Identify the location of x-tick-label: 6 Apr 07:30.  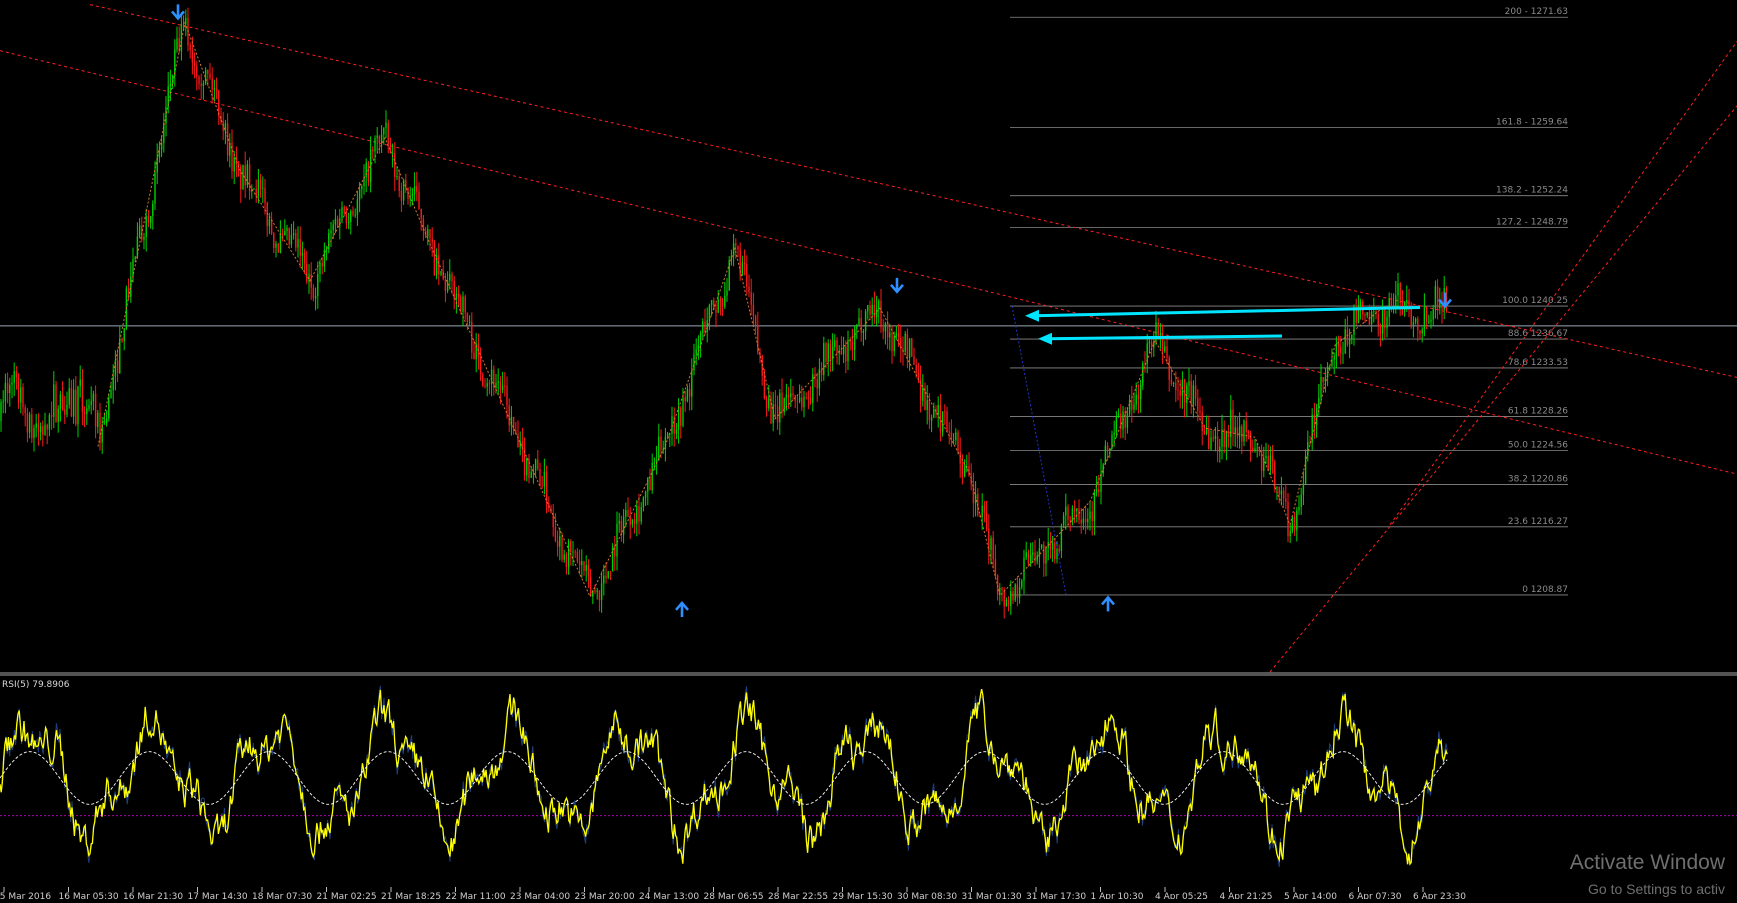
(1375, 895).